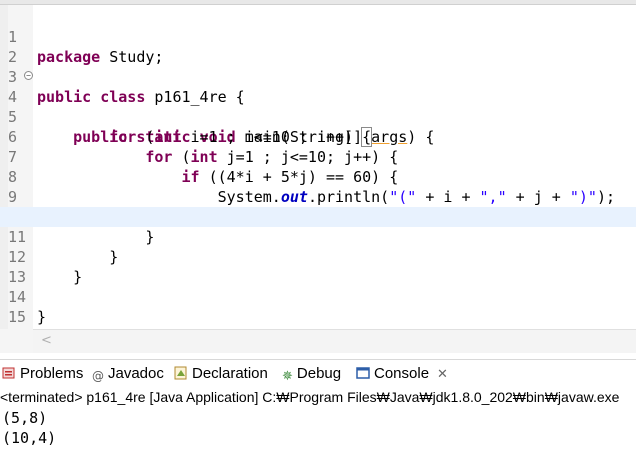 Image resolution: width=636 pixels, height=456 pixels. I want to click on tab-javadoc: @ Javadoc, so click(128, 375).